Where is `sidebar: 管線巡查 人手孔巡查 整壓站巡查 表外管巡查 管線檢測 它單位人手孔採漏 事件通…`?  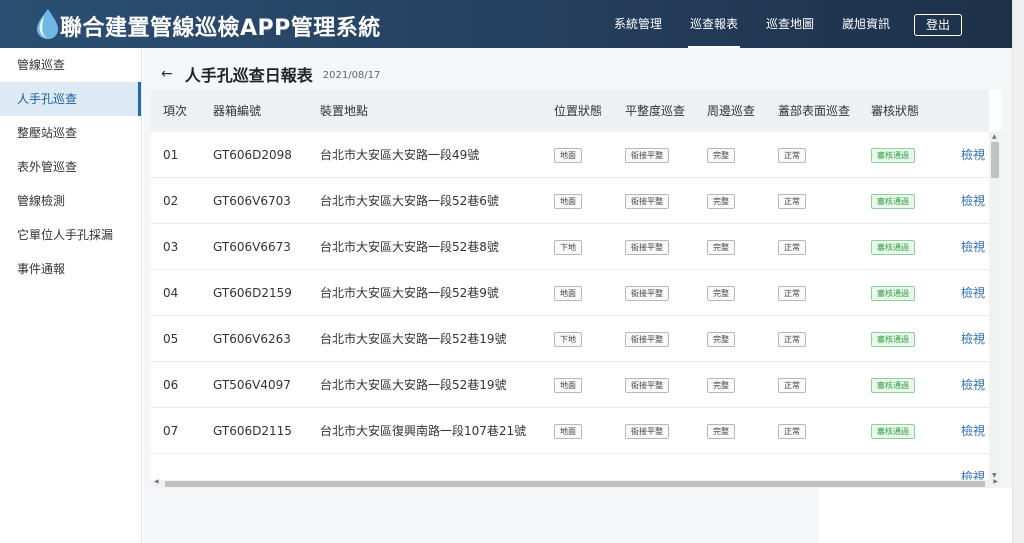 sidebar: 管線巡查 人手孔巡查 整壓站巡查 表外管巡查 管線檢測 它單位人手孔採漏 事件通… is located at coordinates (71, 295).